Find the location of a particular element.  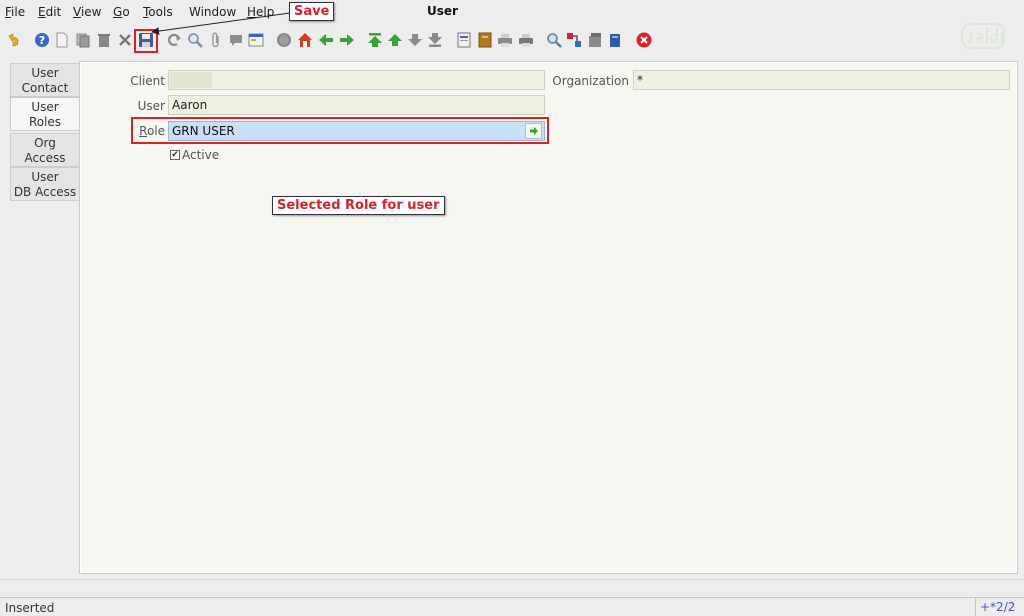

organization-label: Organization is located at coordinates (590, 81).